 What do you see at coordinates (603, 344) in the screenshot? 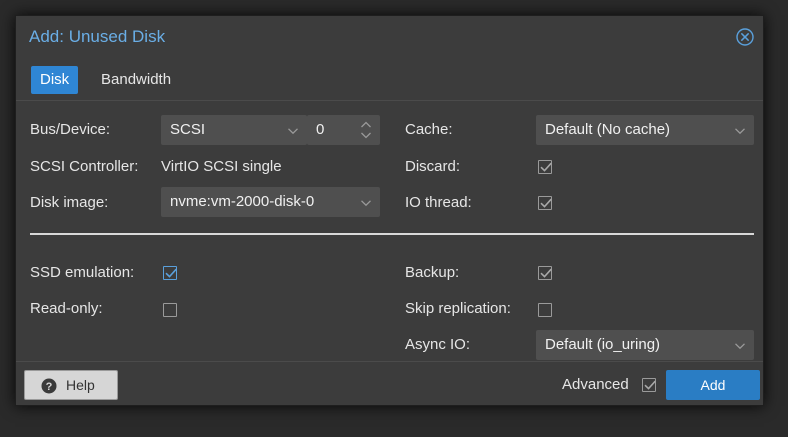
I see `async-io-value: Default (io_uring)` at bounding box center [603, 344].